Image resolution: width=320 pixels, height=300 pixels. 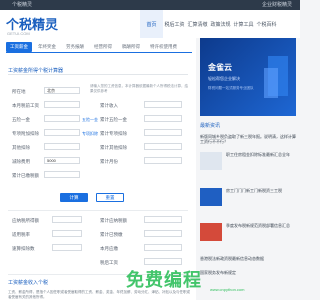 I want to click on social-input, so click(x=62, y=118).